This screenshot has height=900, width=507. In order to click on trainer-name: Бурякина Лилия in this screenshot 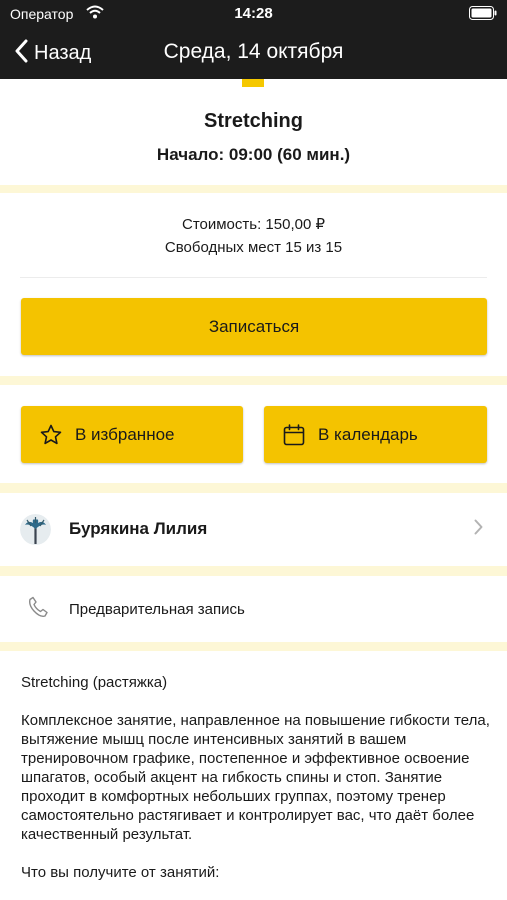, I will do `click(138, 528)`.